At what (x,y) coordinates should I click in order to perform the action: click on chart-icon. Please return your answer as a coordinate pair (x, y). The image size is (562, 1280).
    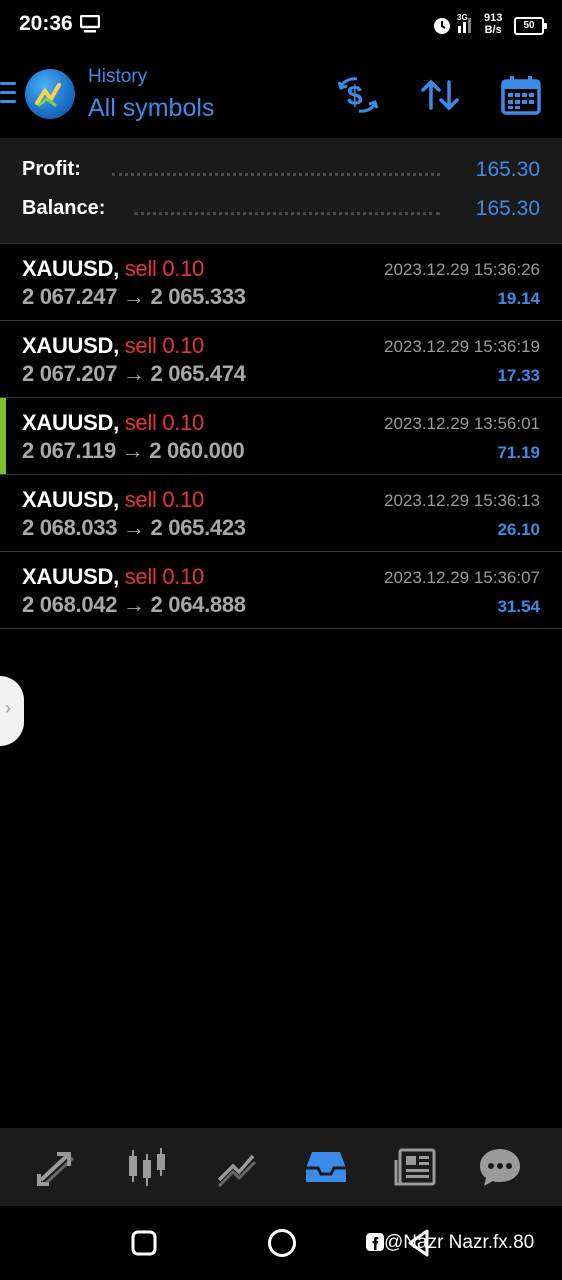
    Looking at the image, I should click on (147, 1167).